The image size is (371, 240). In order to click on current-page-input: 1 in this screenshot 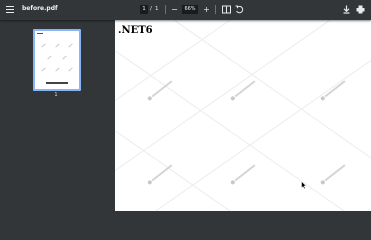, I will do `click(144, 9)`.